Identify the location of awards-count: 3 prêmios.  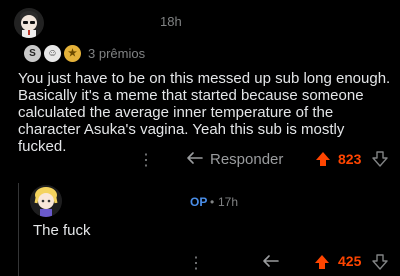
(117, 53).